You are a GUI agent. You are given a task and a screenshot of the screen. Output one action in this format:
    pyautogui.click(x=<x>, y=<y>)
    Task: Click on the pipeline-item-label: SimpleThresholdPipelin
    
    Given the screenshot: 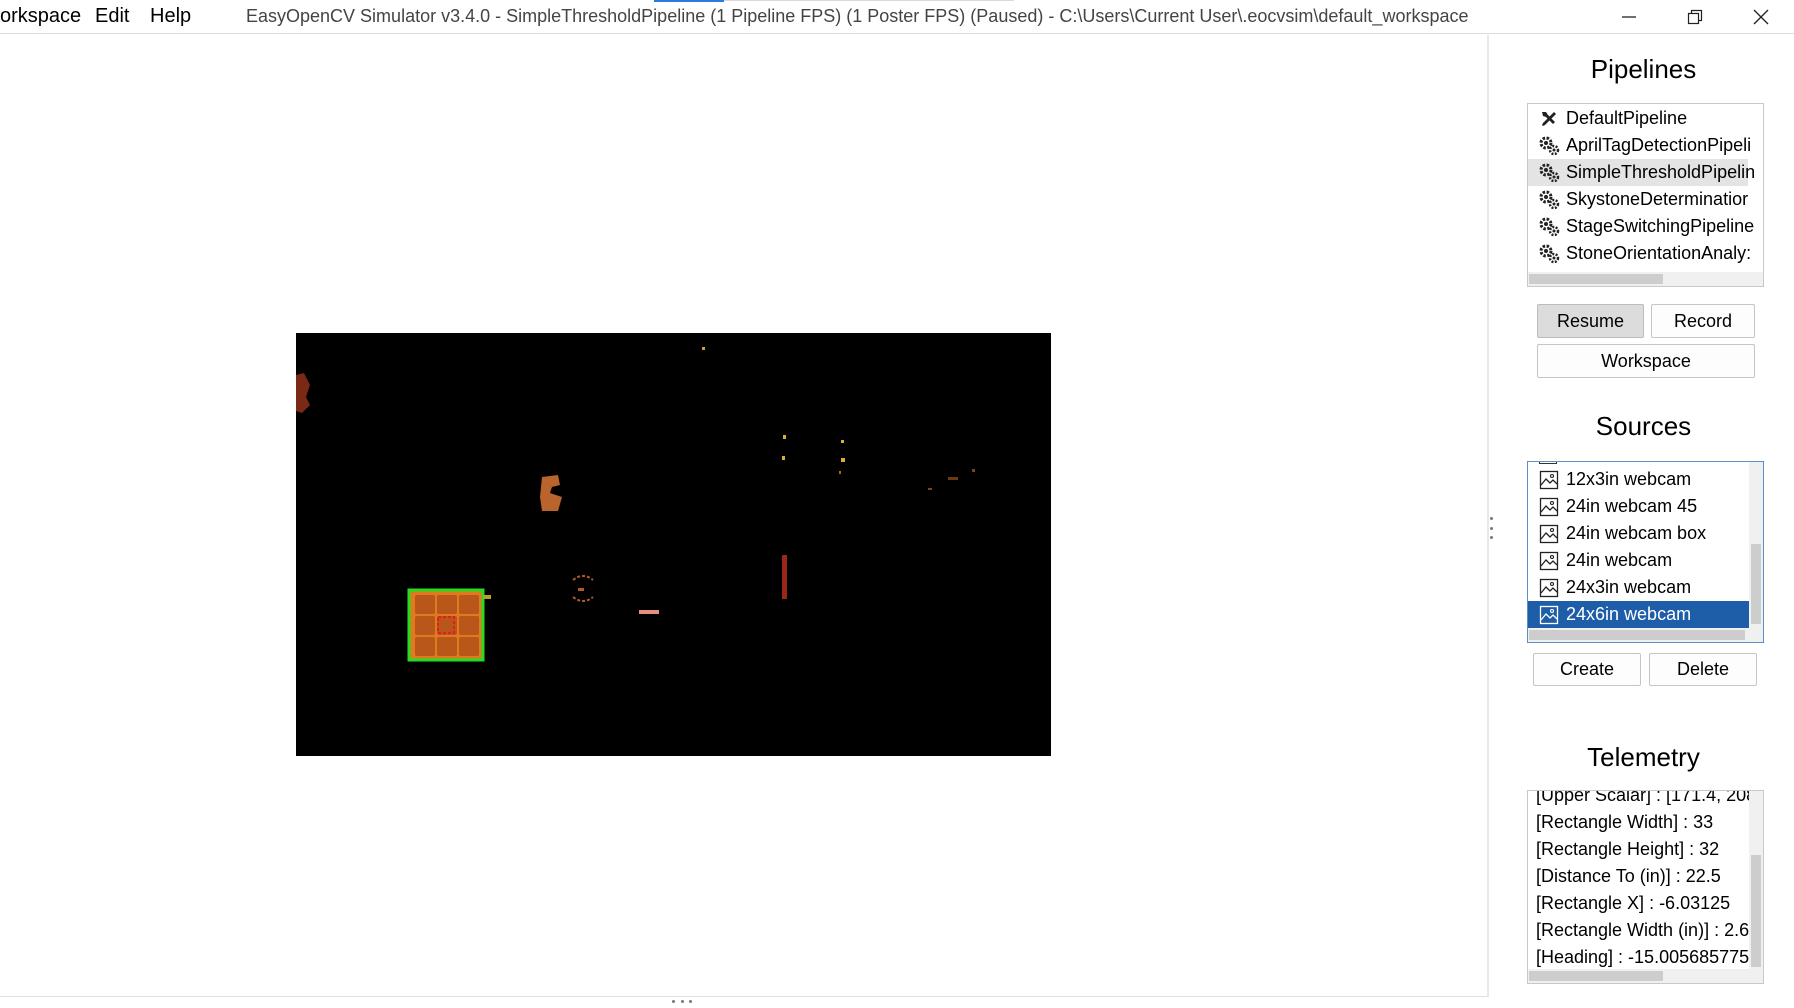 What is the action you would take?
    pyautogui.click(x=1661, y=172)
    